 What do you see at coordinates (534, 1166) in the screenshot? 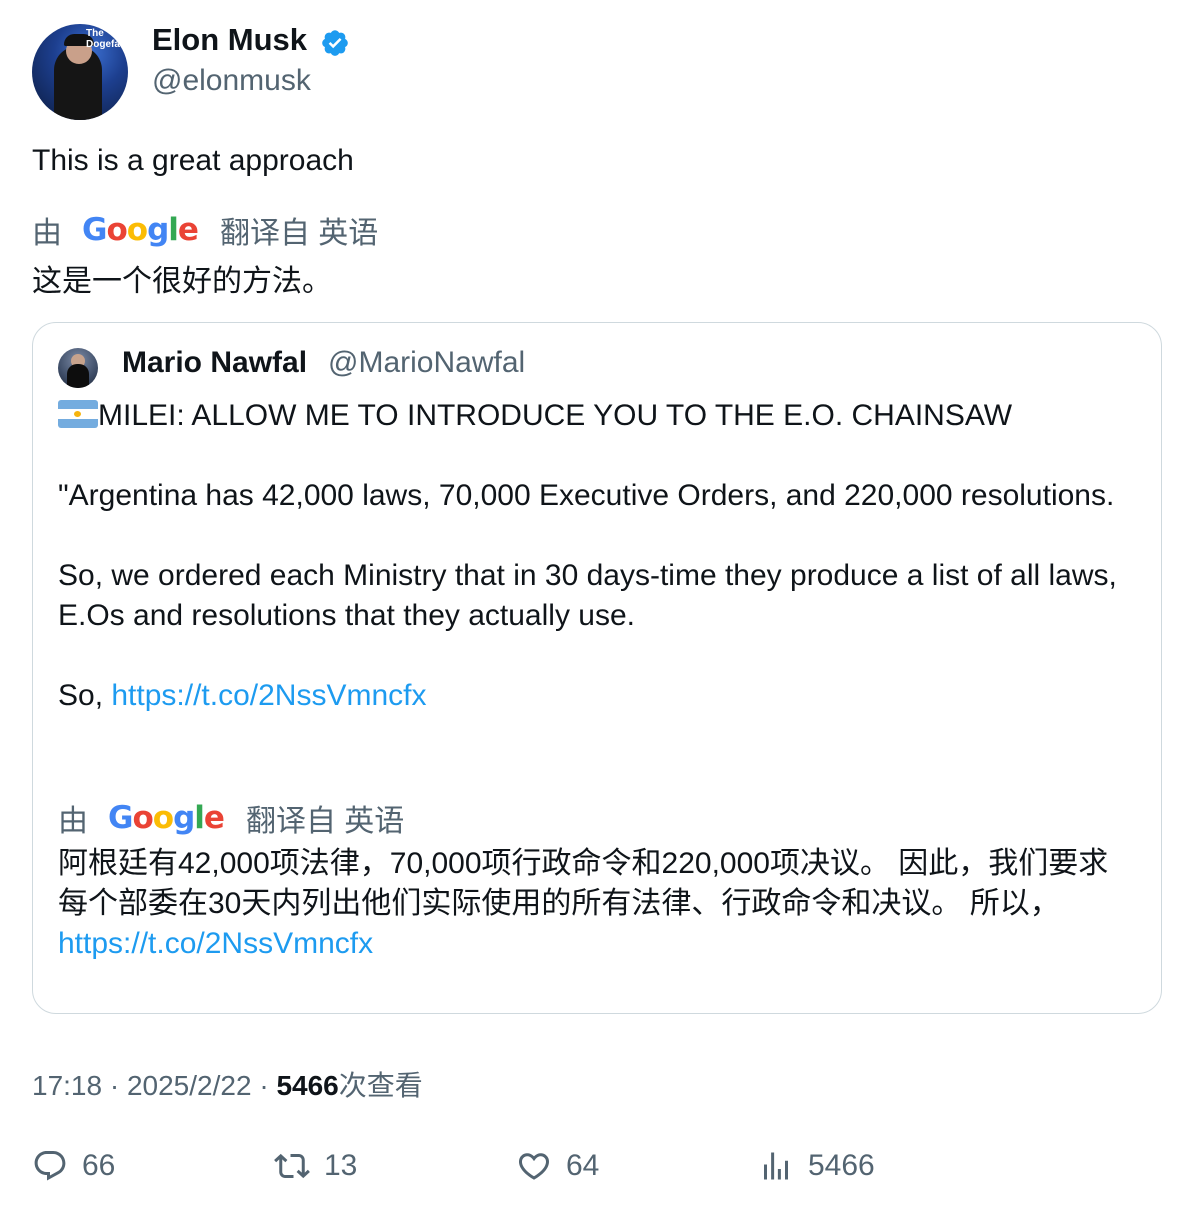
I see `heart-icon` at bounding box center [534, 1166].